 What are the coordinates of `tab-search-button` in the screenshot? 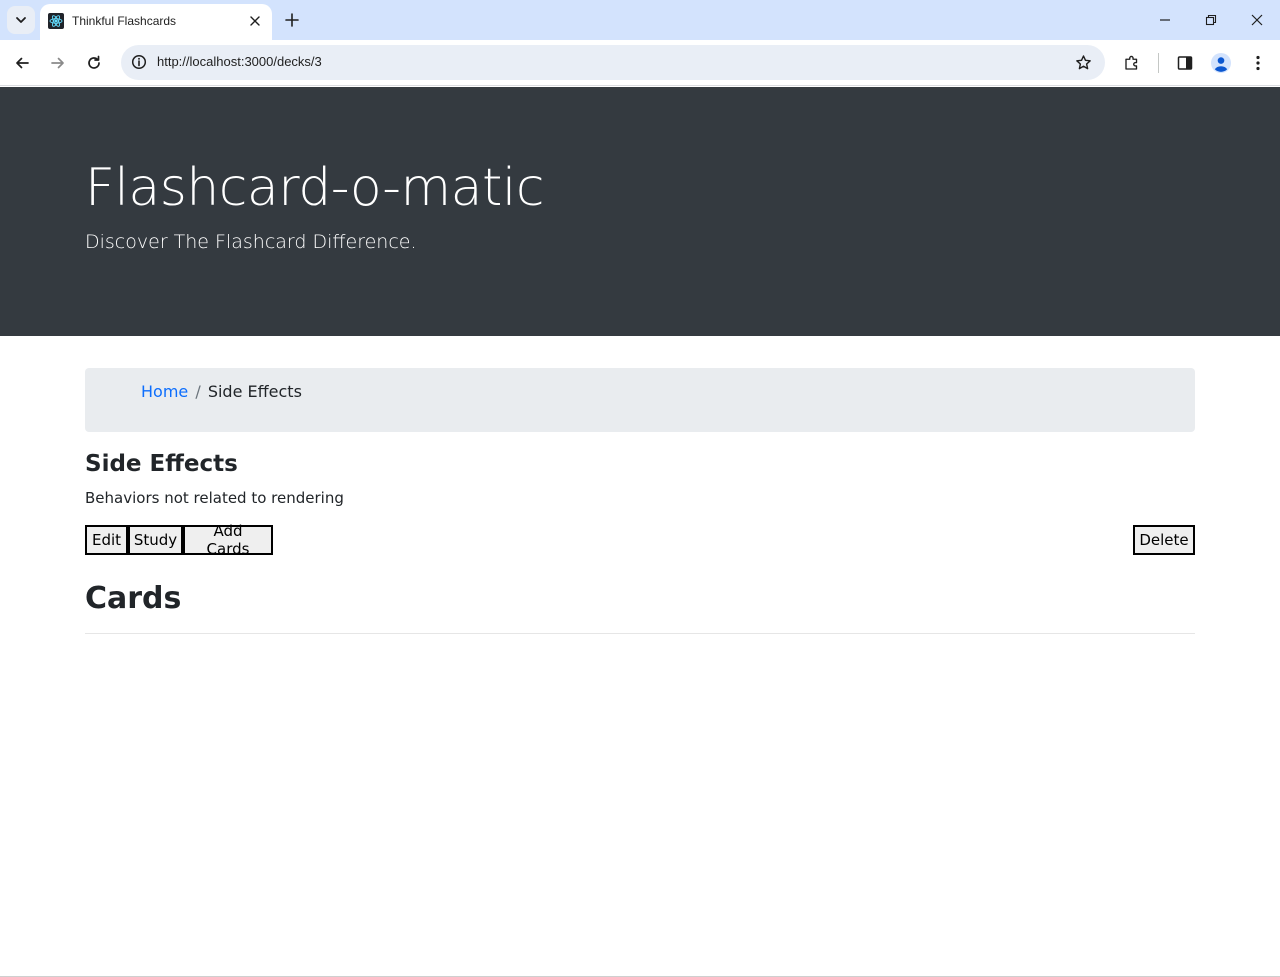 It's located at (21, 20).